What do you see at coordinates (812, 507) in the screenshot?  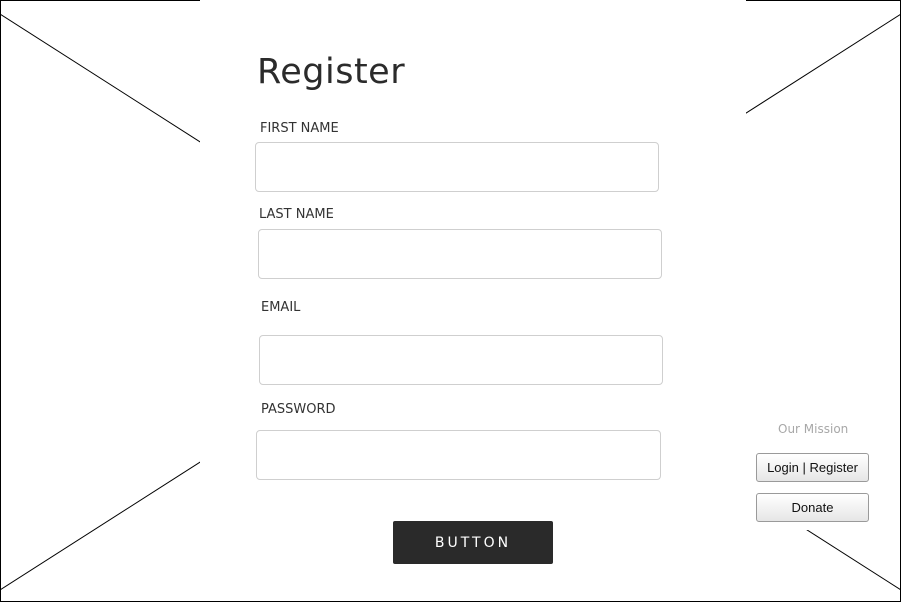 I see `donate-button: Donate` at bounding box center [812, 507].